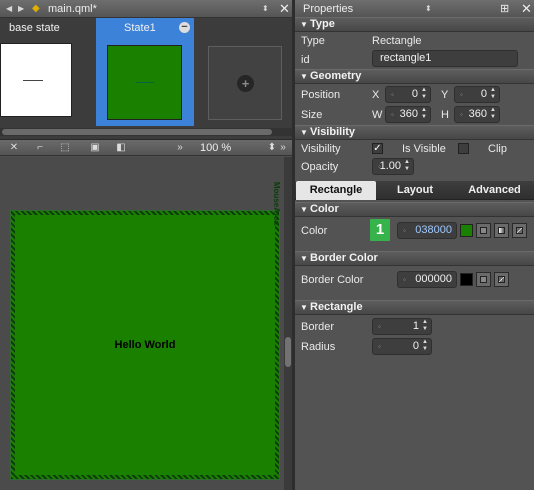  I want to click on clip-checkbox, so click(463, 148).